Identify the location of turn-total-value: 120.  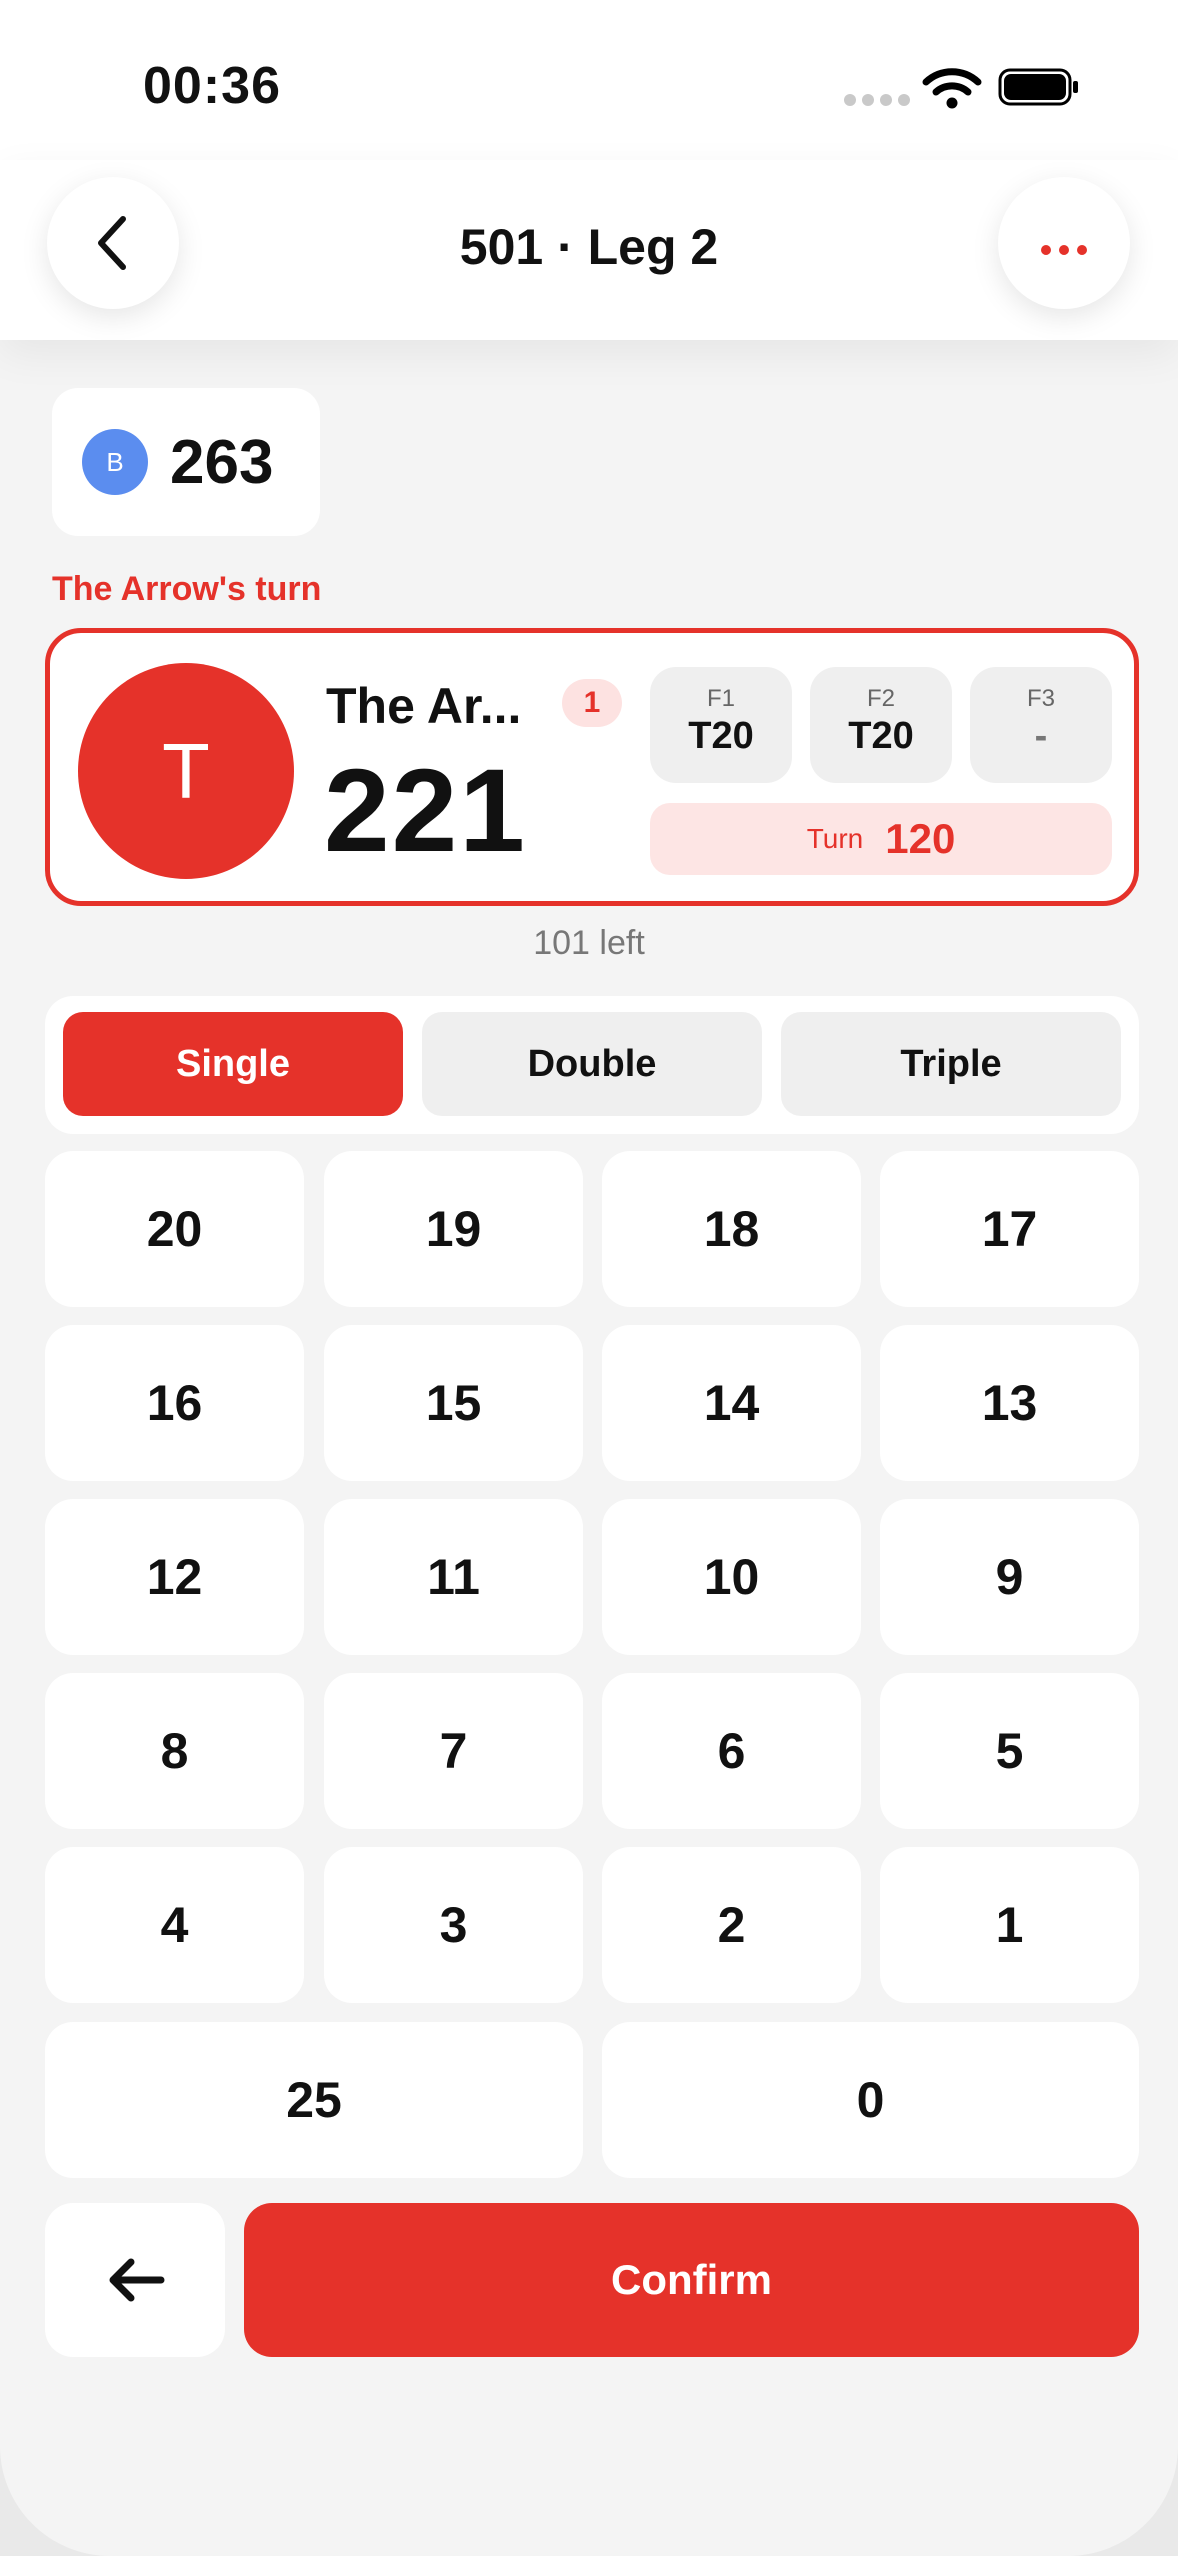
(920, 838).